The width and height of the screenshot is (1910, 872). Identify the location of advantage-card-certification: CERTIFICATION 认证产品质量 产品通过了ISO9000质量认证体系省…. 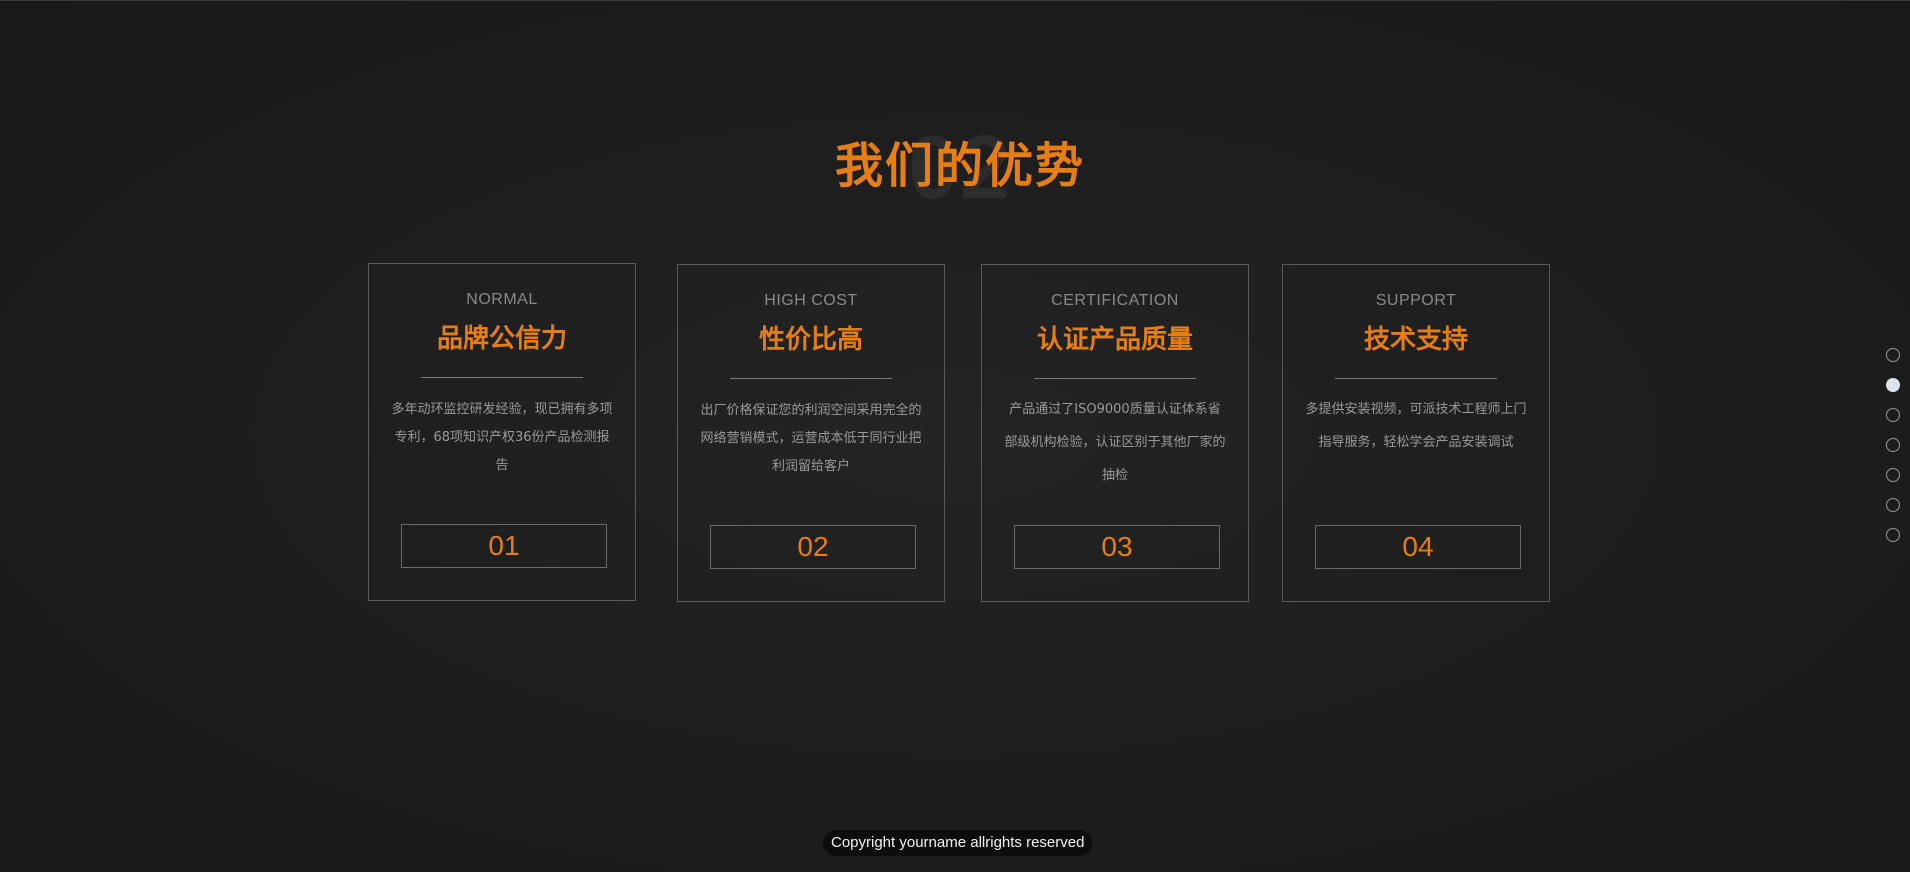
(1115, 433).